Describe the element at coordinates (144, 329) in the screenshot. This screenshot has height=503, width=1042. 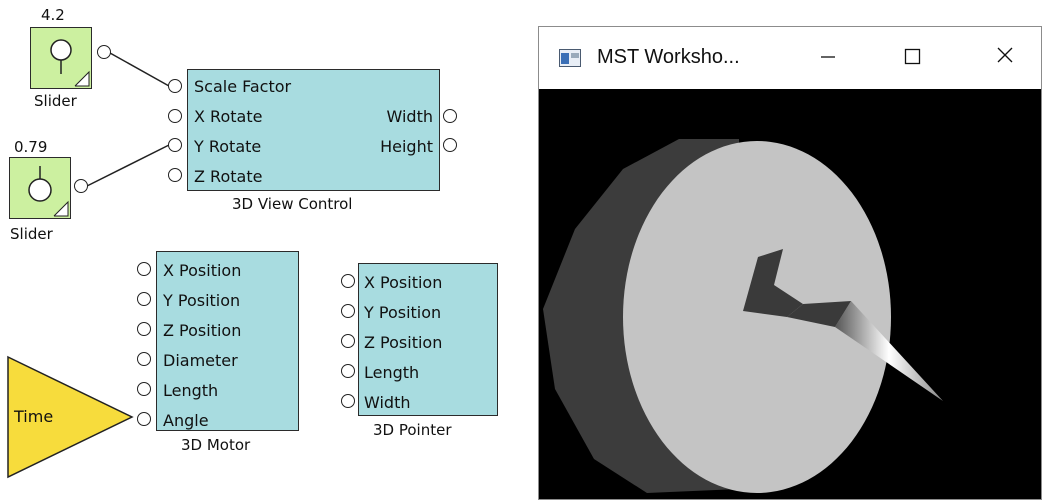
I see `motor-z-position-port` at that location.